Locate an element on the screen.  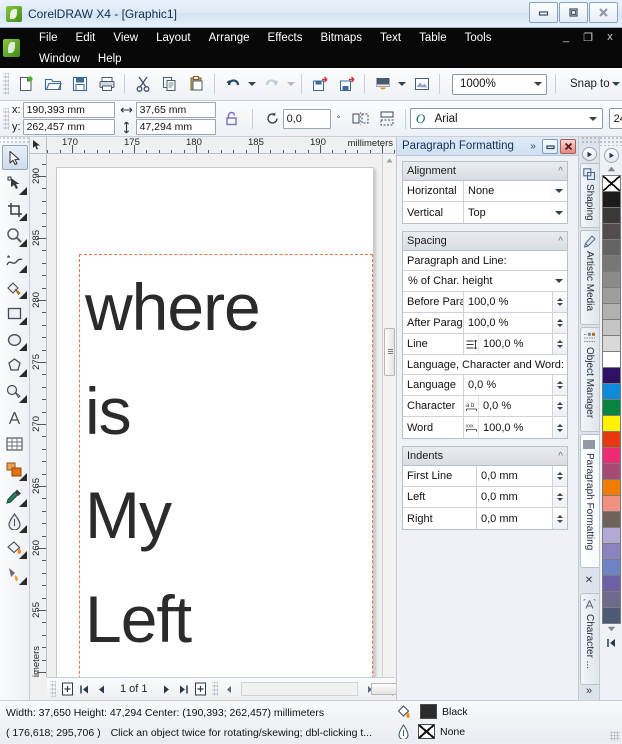
paste-icon is located at coordinates (196, 84).